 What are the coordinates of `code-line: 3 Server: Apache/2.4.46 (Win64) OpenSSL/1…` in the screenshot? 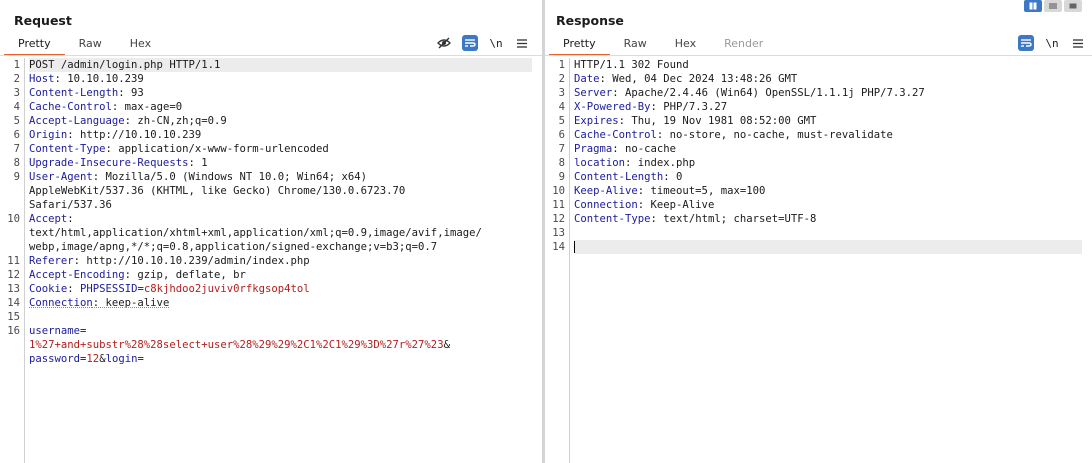 It's located at (818, 93).